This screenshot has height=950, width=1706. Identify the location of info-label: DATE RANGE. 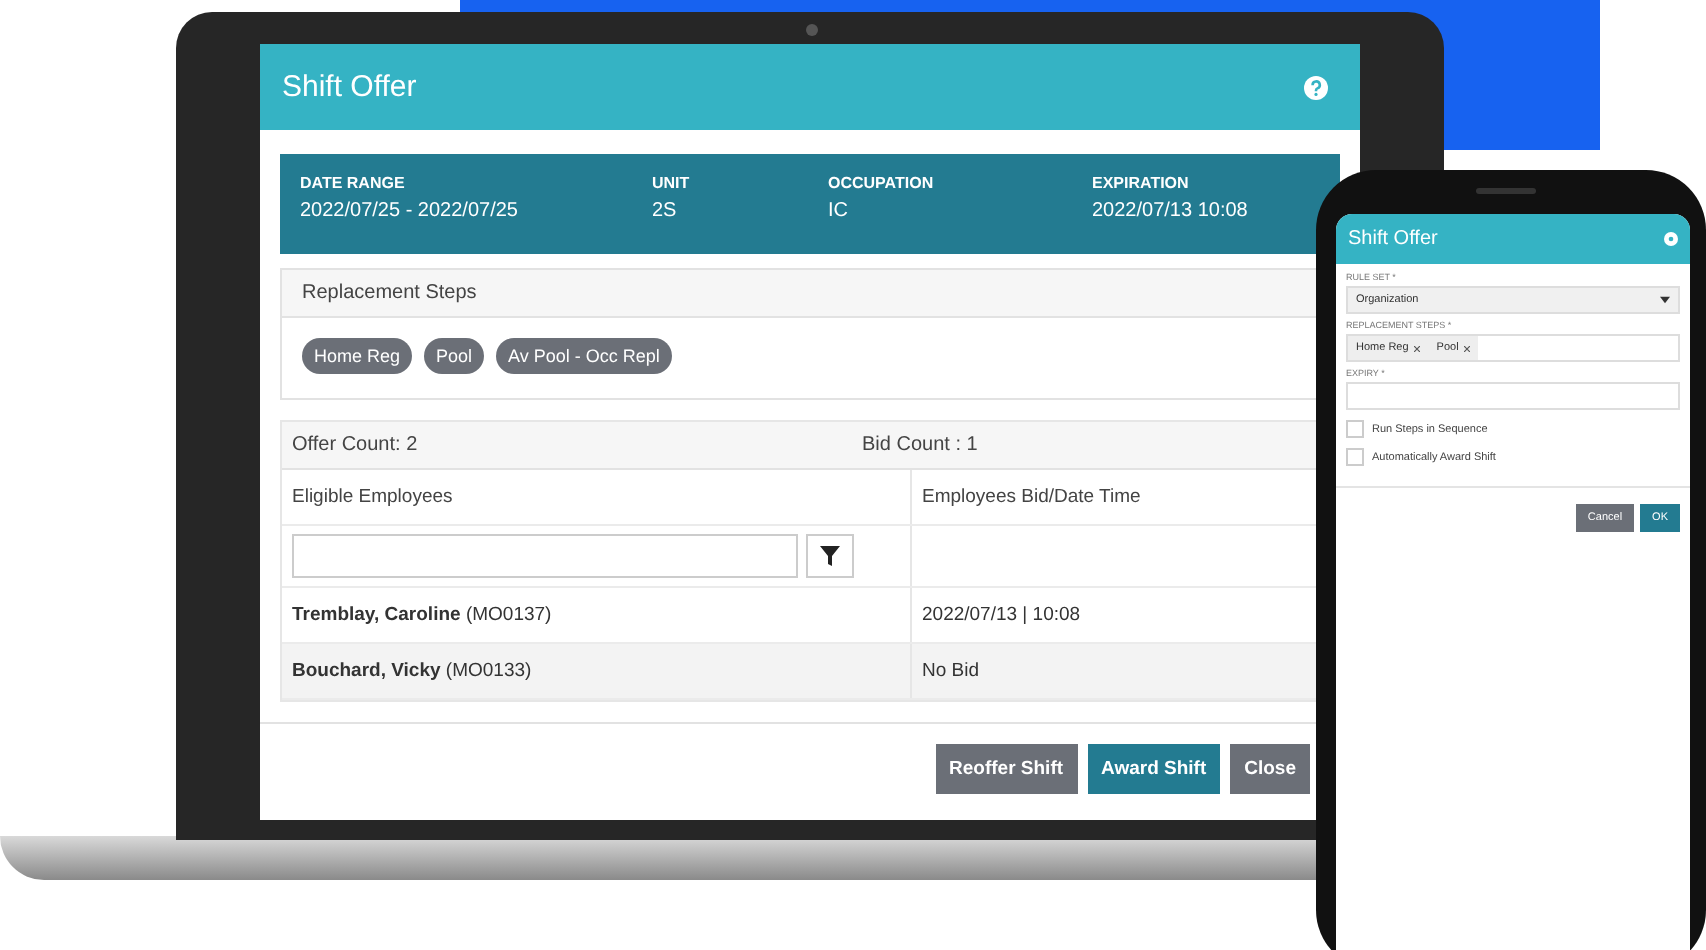
(353, 183).